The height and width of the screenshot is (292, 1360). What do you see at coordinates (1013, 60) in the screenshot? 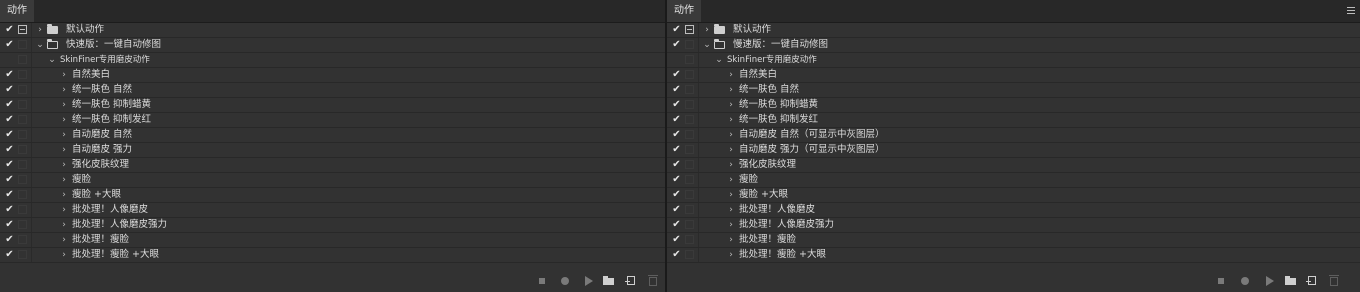
I see `action-row: ⌄ SkinFiner专用磨皮动作` at bounding box center [1013, 60].